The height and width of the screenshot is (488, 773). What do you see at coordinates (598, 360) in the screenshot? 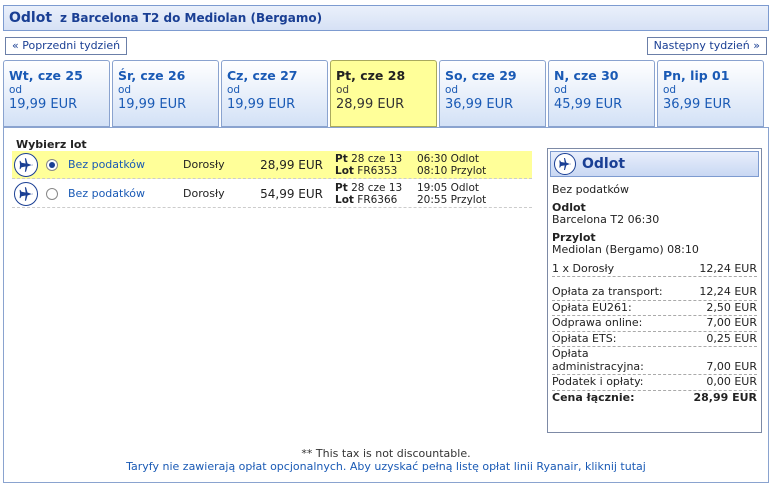
I see `fee-label: Opłata administracyjna:` at bounding box center [598, 360].